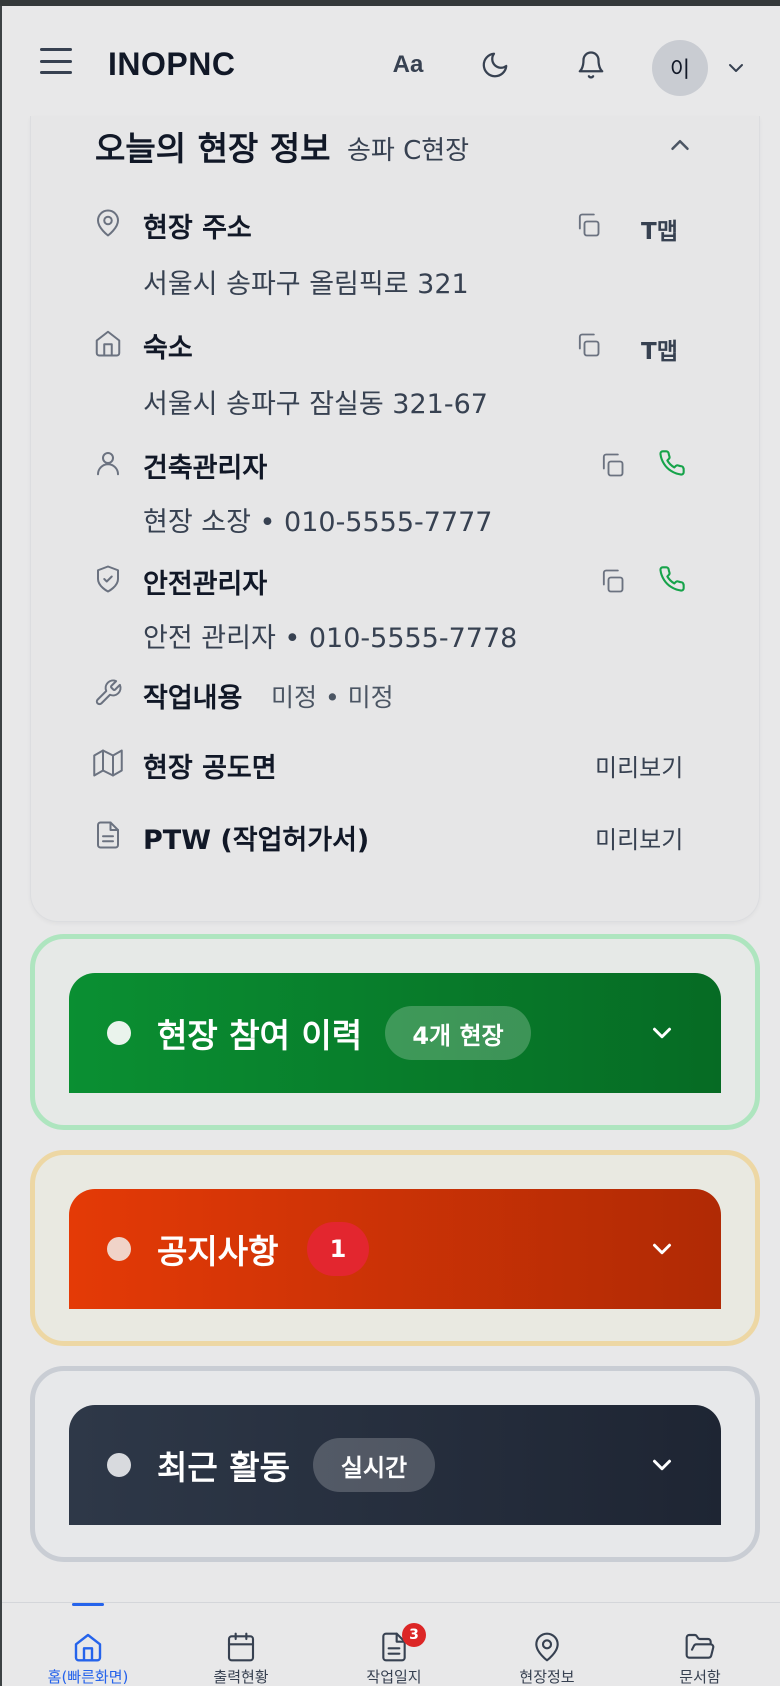 The width and height of the screenshot is (780, 1686). I want to click on bottom-navigation: 홈(빠른화면) 출력현황 3 작업일지 현장정보 문서함, so click(391, 1644).